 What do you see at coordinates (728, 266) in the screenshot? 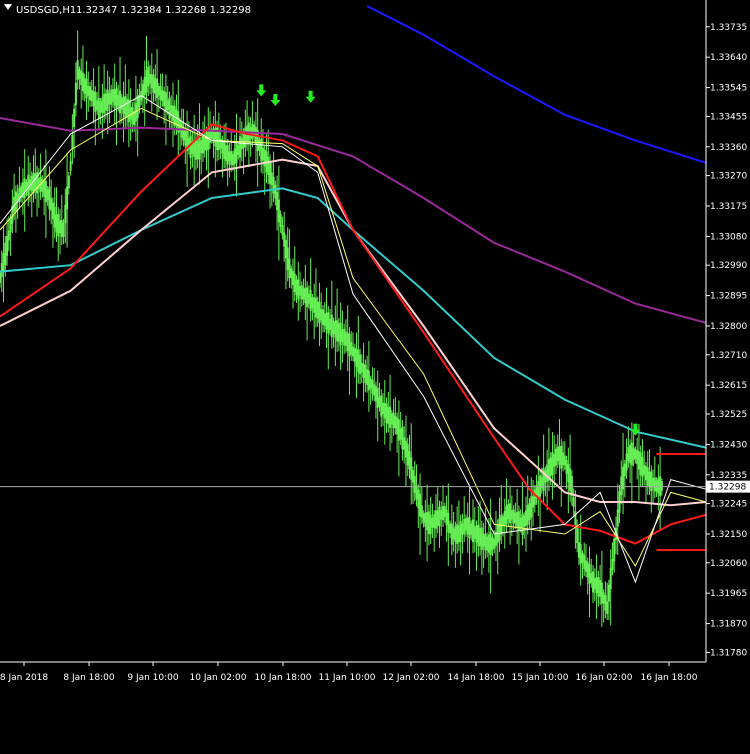
I see `y-tick-label: 1.32990` at bounding box center [728, 266].